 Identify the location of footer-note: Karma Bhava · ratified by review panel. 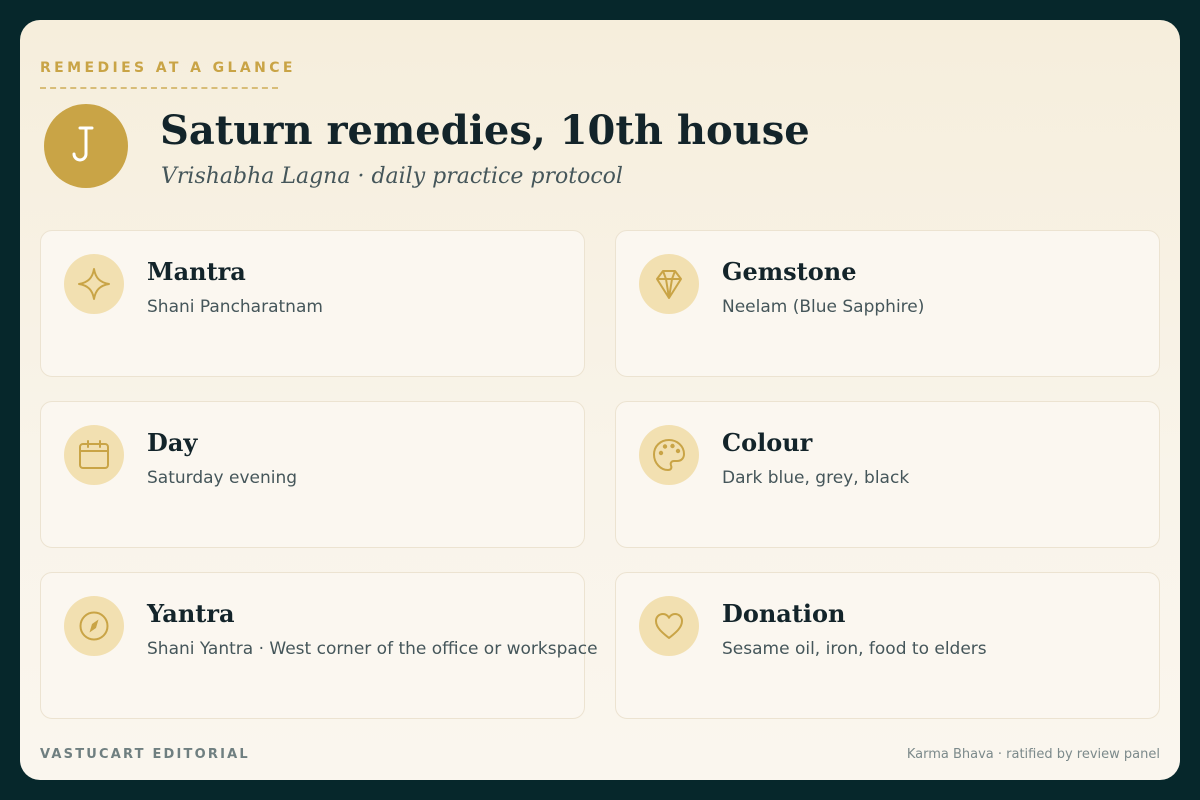
(1033, 754).